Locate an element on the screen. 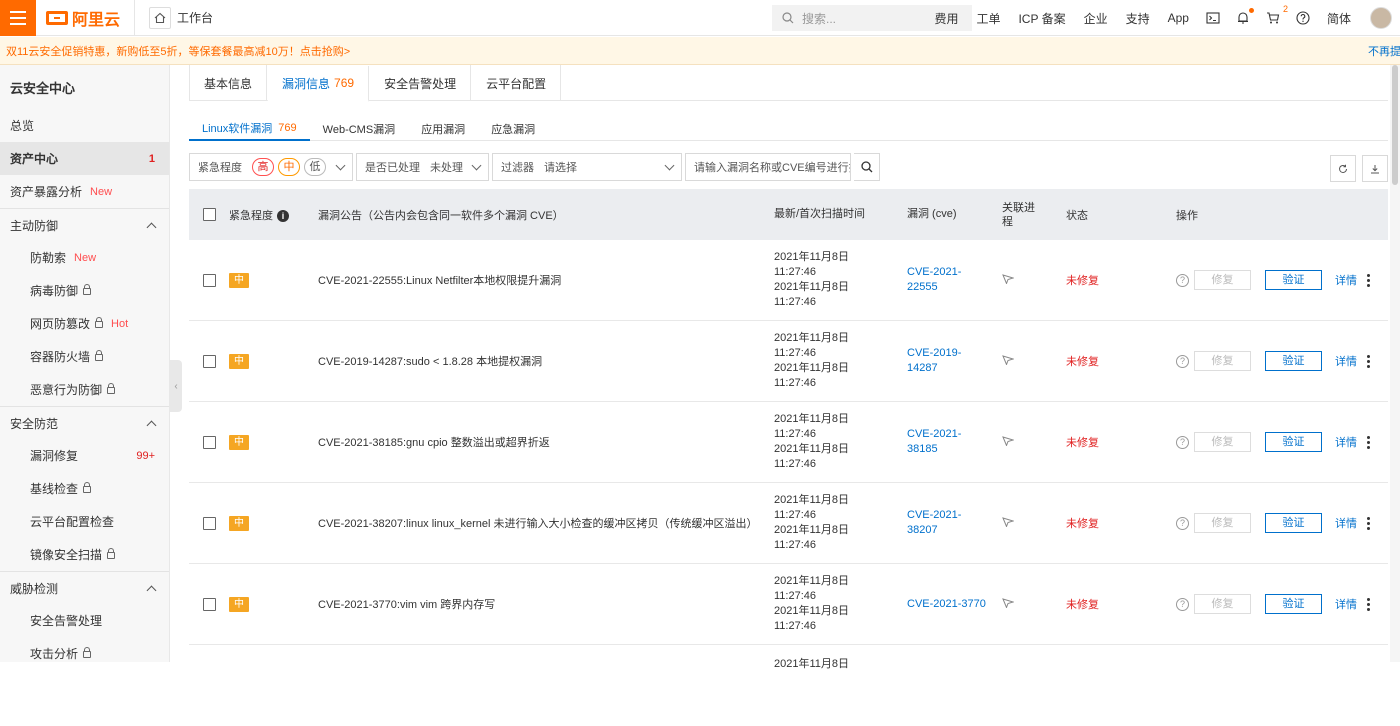 Image resolution: width=1400 pixels, height=726 pixels. sidebar-collapse-handle: ‹ is located at coordinates (176, 386).